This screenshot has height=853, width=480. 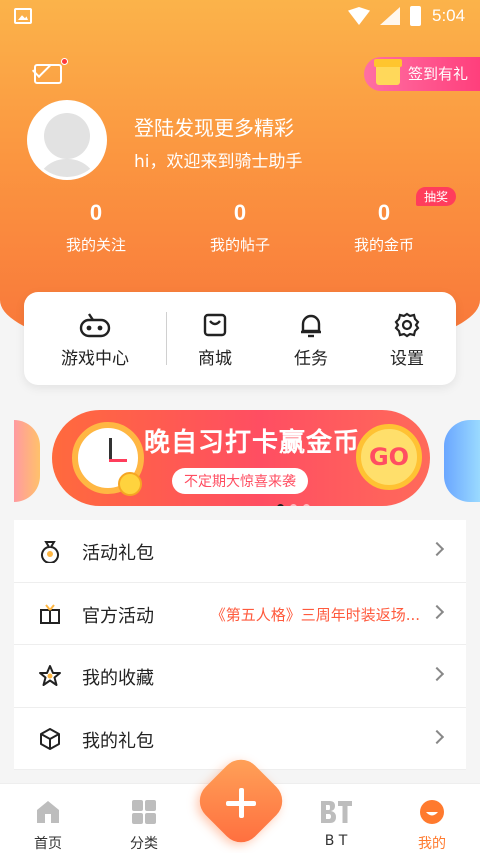 I want to click on menu-settings: 设置, so click(x=407, y=338).